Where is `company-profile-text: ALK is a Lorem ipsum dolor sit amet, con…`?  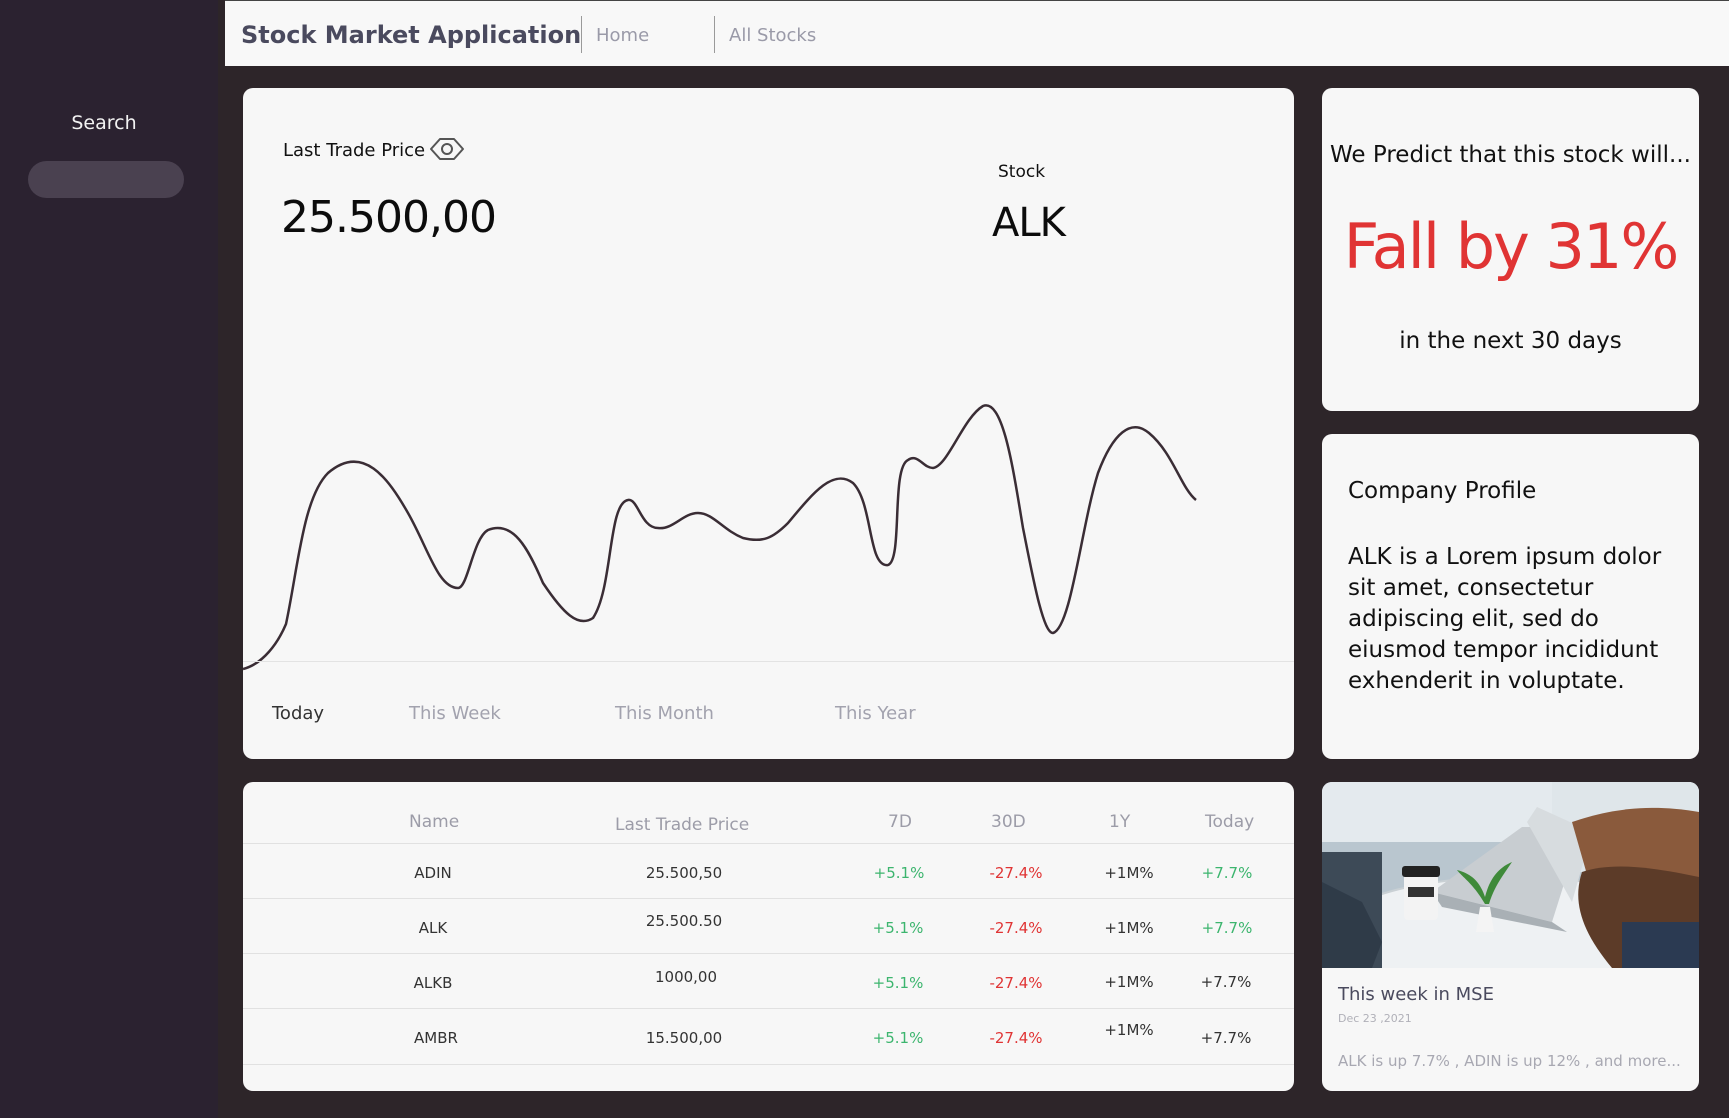
company-profile-text: ALK is a Lorem ipsum dolor sit amet, con… is located at coordinates (1505, 619).